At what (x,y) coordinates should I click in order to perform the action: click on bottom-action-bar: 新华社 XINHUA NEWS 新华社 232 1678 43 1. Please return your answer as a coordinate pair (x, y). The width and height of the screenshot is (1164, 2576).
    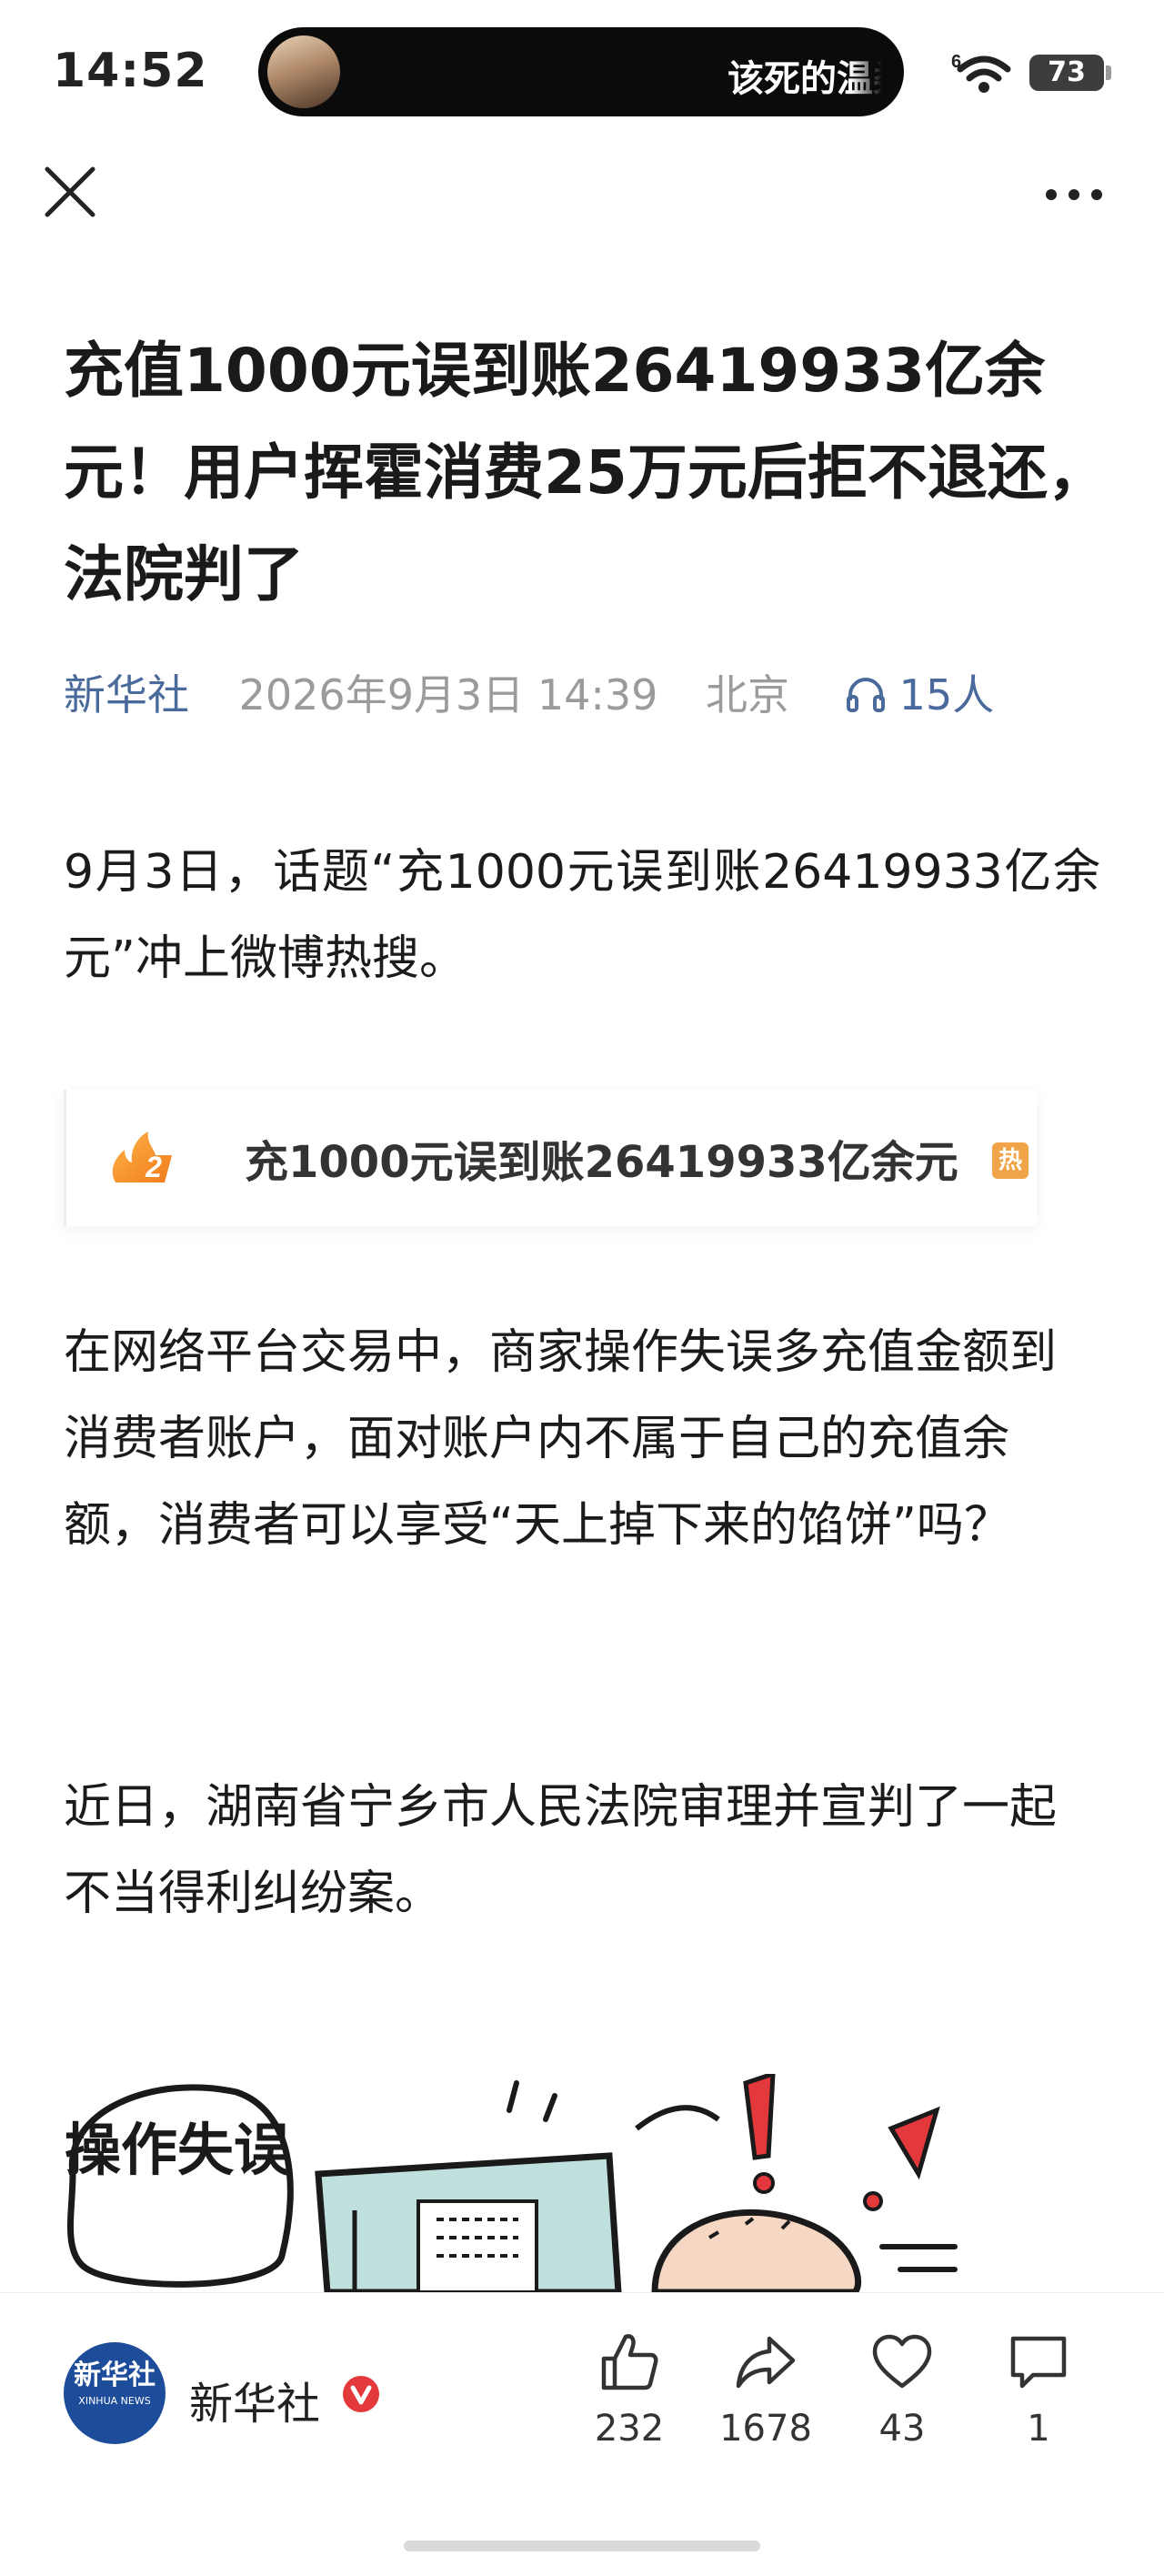
    Looking at the image, I should click on (582, 2434).